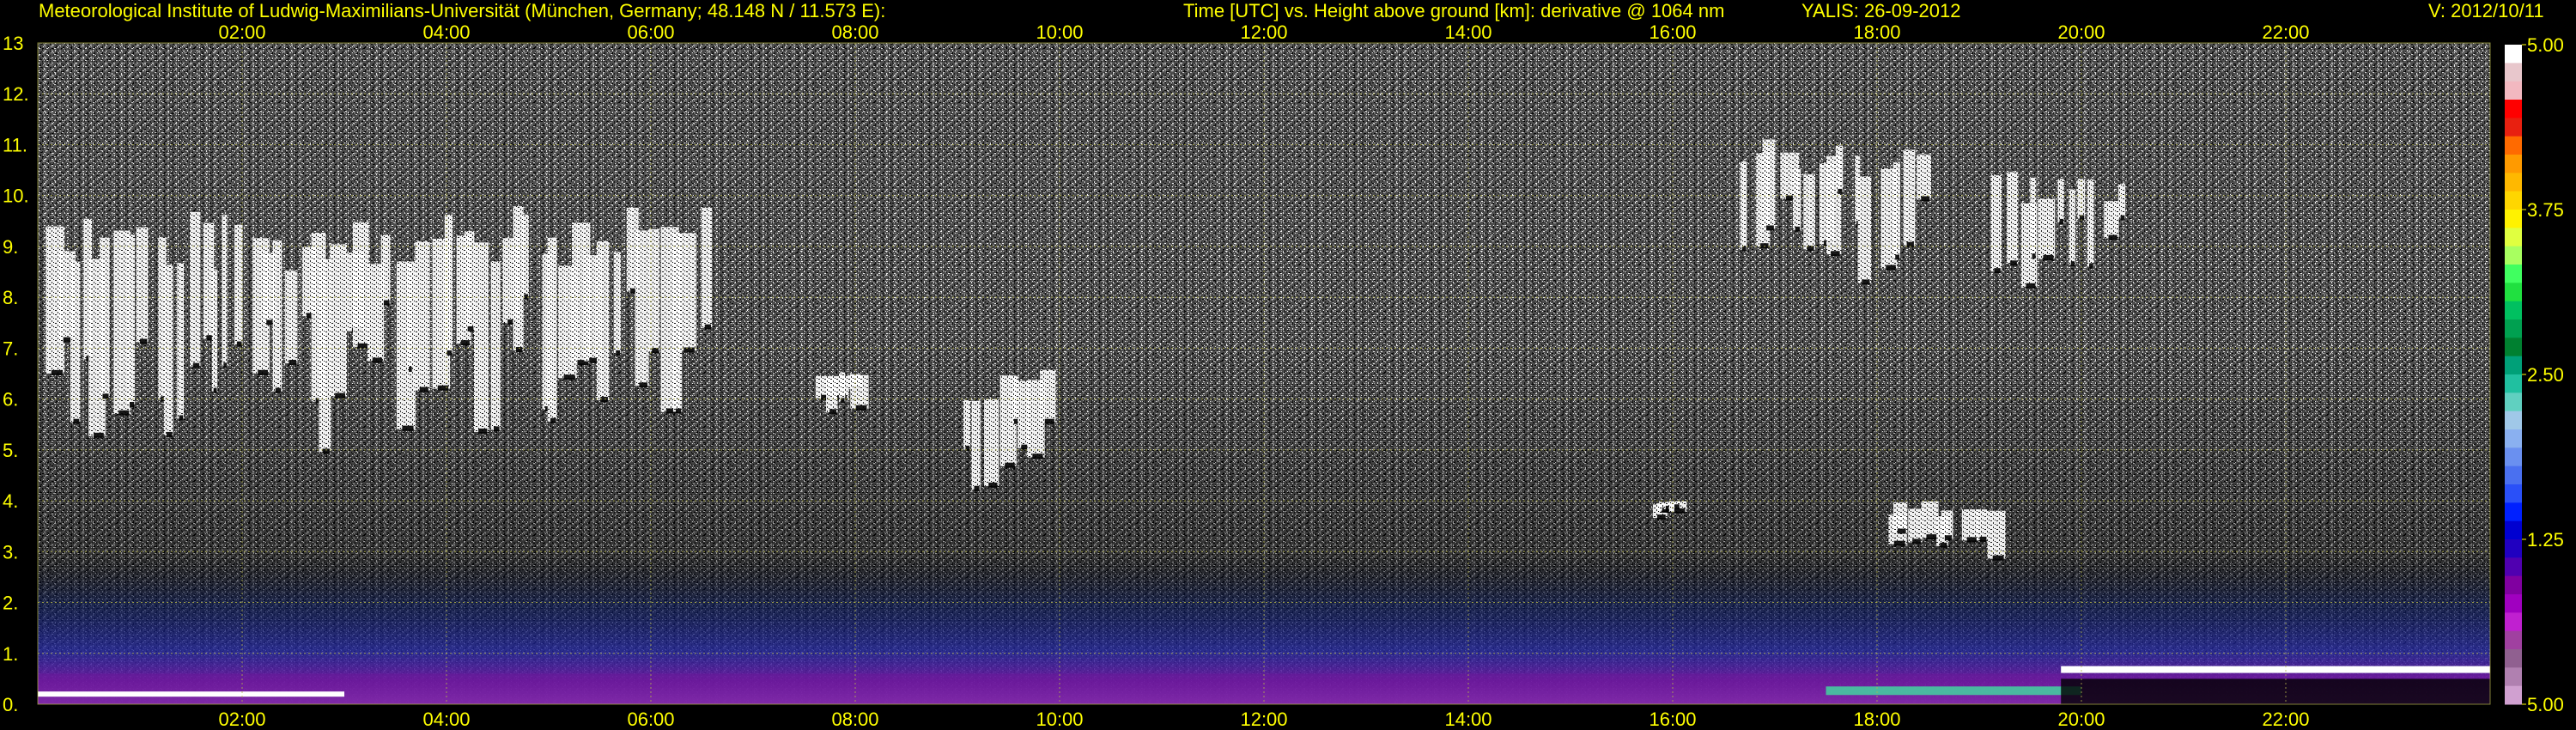 This screenshot has width=2576, height=730. What do you see at coordinates (13, 43) in the screenshot?
I see `y-tick-label: 13` at bounding box center [13, 43].